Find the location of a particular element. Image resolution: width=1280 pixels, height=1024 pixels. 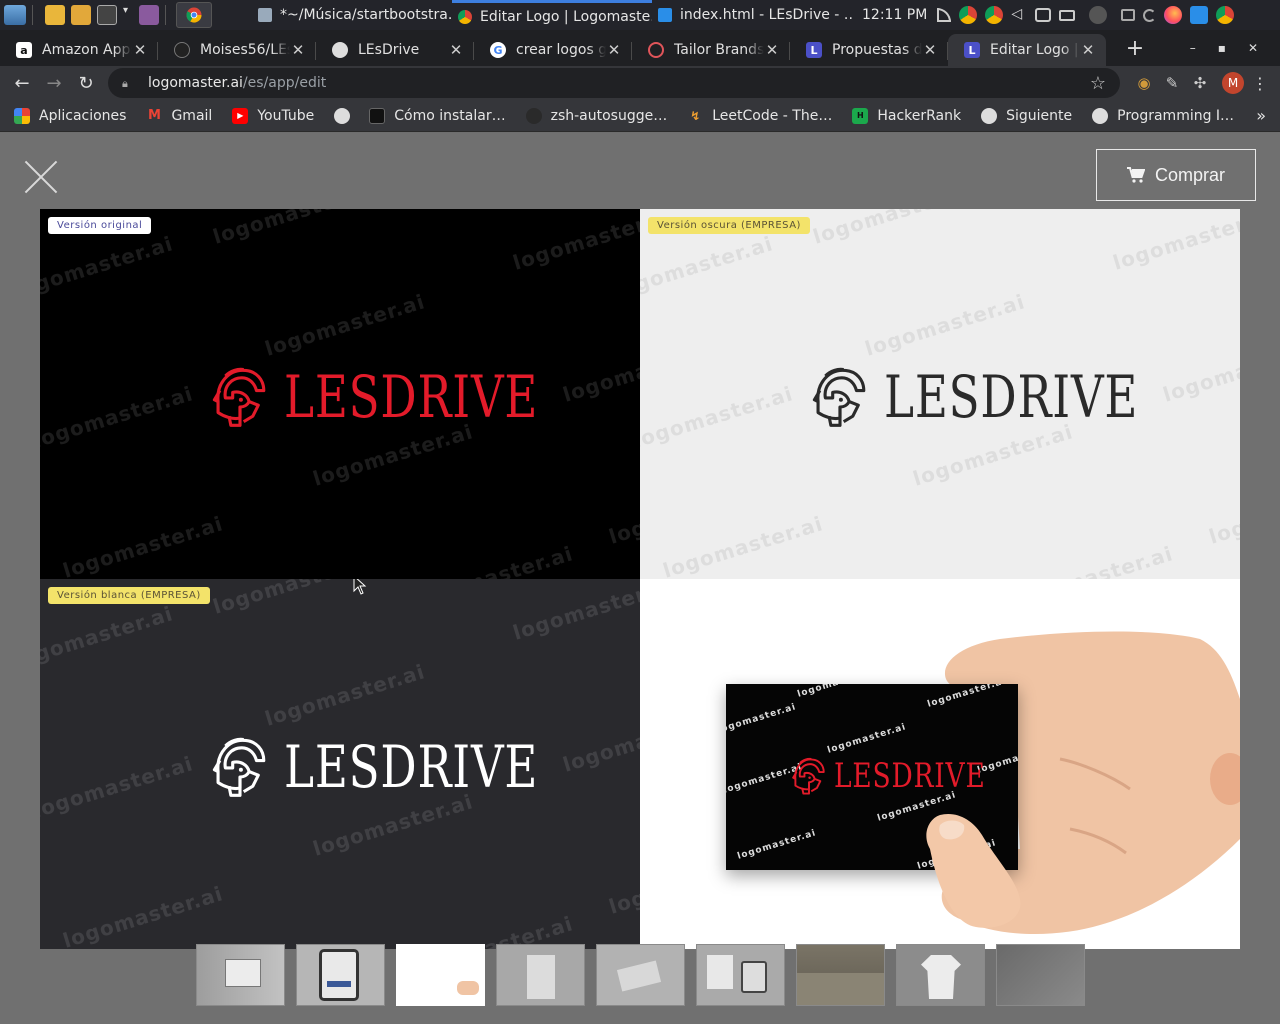

hackerrank-icon: H is located at coordinates (860, 115).